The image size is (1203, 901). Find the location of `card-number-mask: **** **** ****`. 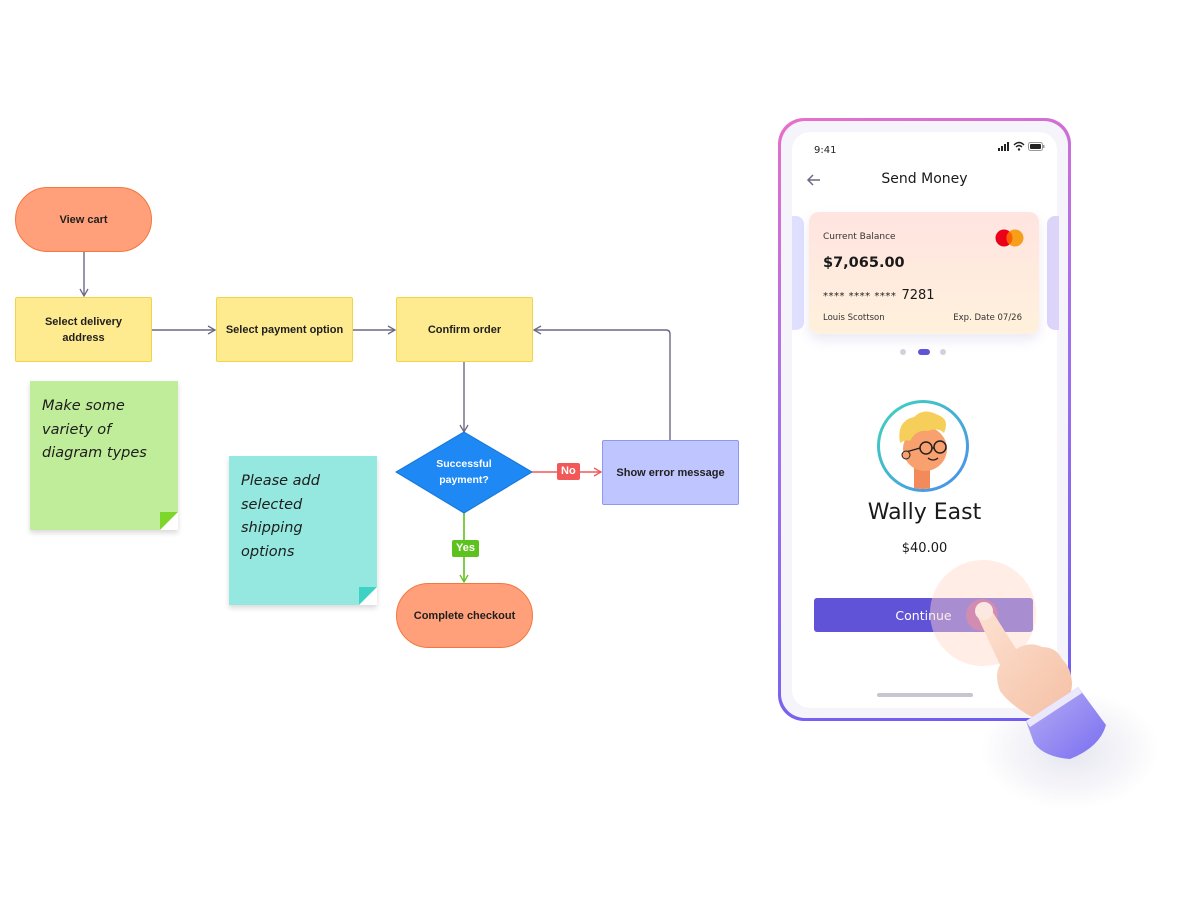

card-number-mask: **** **** **** is located at coordinates (860, 296).